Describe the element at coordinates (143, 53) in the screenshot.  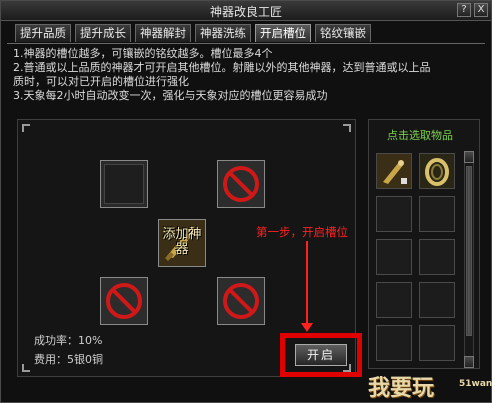
I see `description-line-1: 1.神器的槽位越多，可镶嵌的铭纹越多。槽位最多4个` at that location.